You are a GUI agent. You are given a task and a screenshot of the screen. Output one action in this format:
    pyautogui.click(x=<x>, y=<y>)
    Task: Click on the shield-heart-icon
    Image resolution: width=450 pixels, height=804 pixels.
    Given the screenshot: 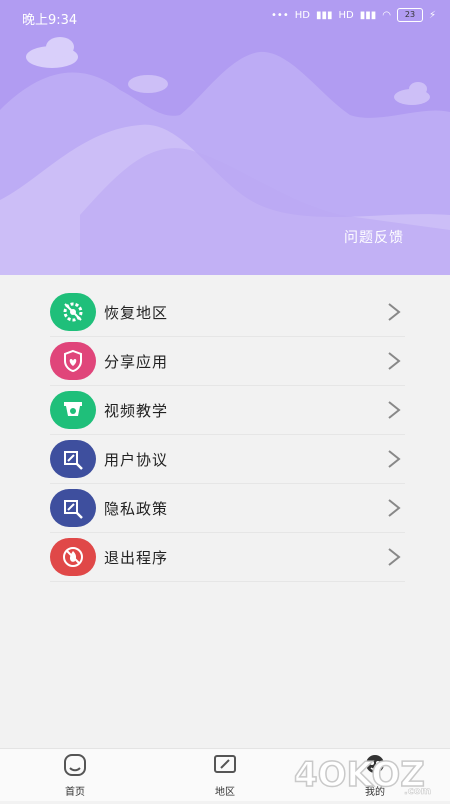 What is the action you would take?
    pyautogui.click(x=73, y=361)
    